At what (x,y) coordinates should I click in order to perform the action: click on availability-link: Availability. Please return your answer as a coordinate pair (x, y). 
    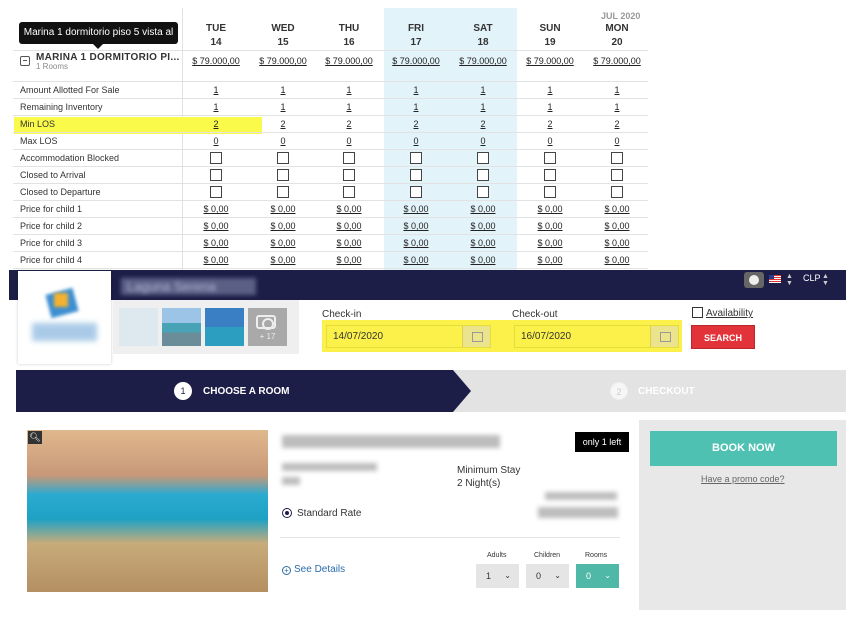
    Looking at the image, I should click on (729, 313).